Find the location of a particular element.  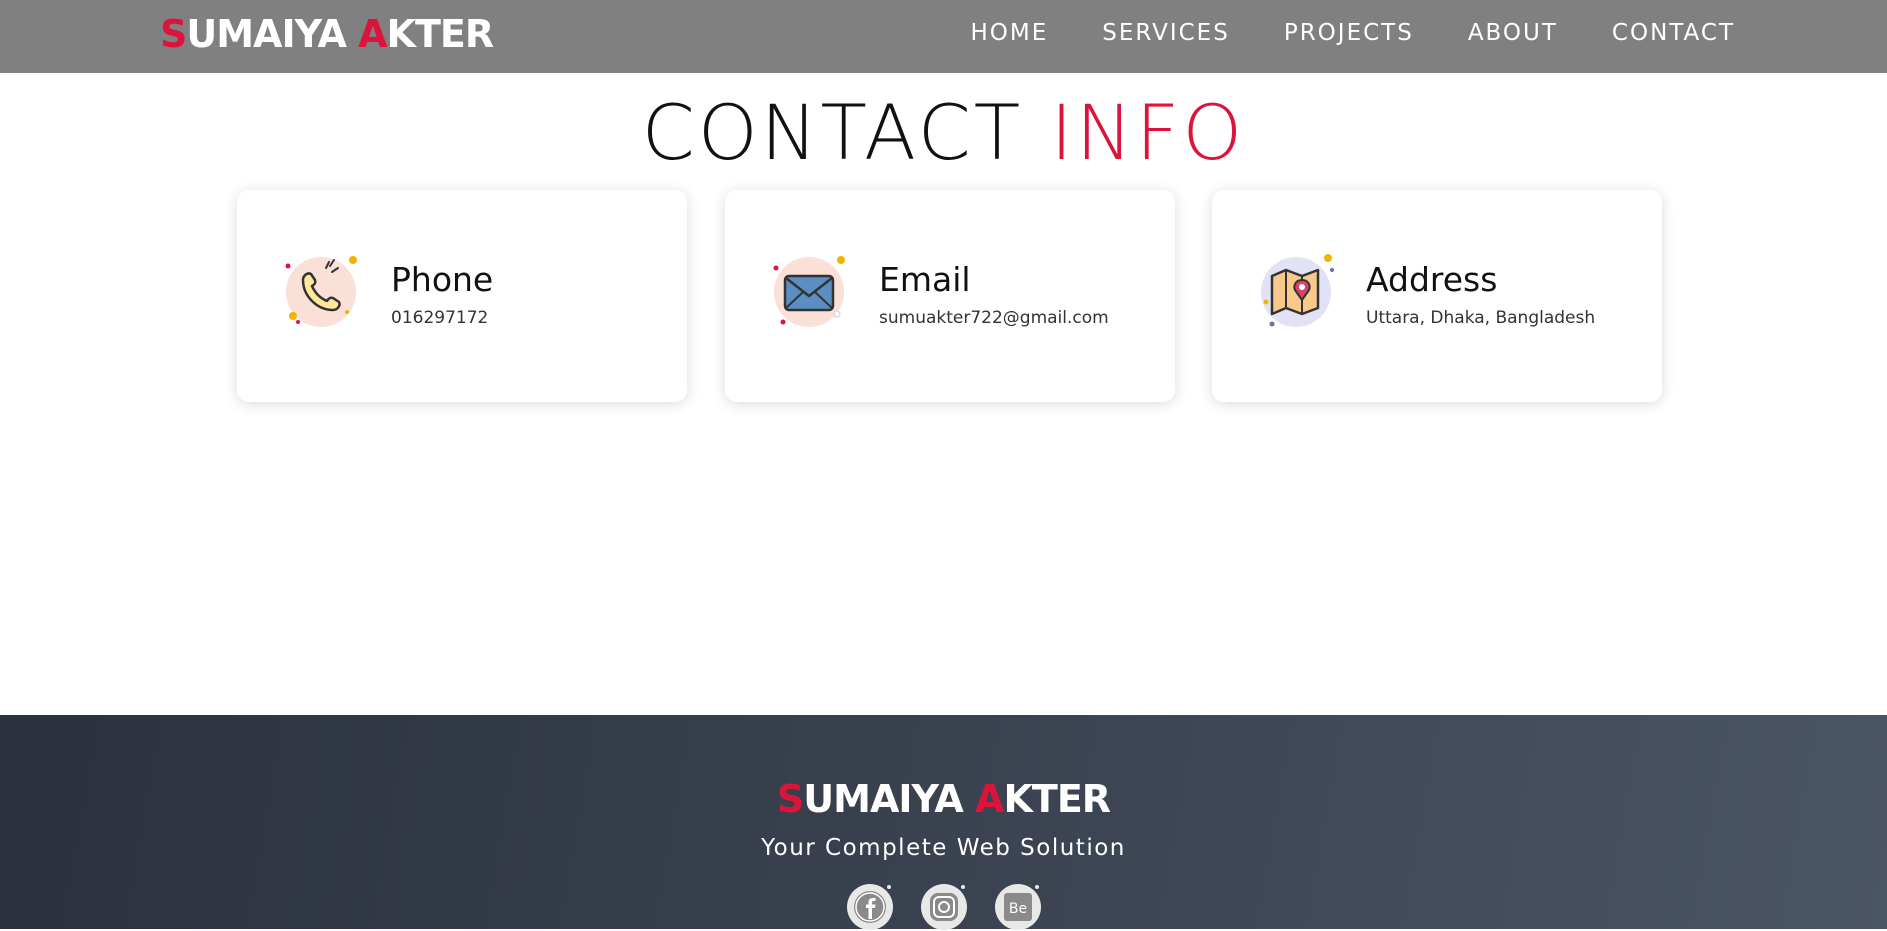

brand-name-last: KTER is located at coordinates (440, 34).